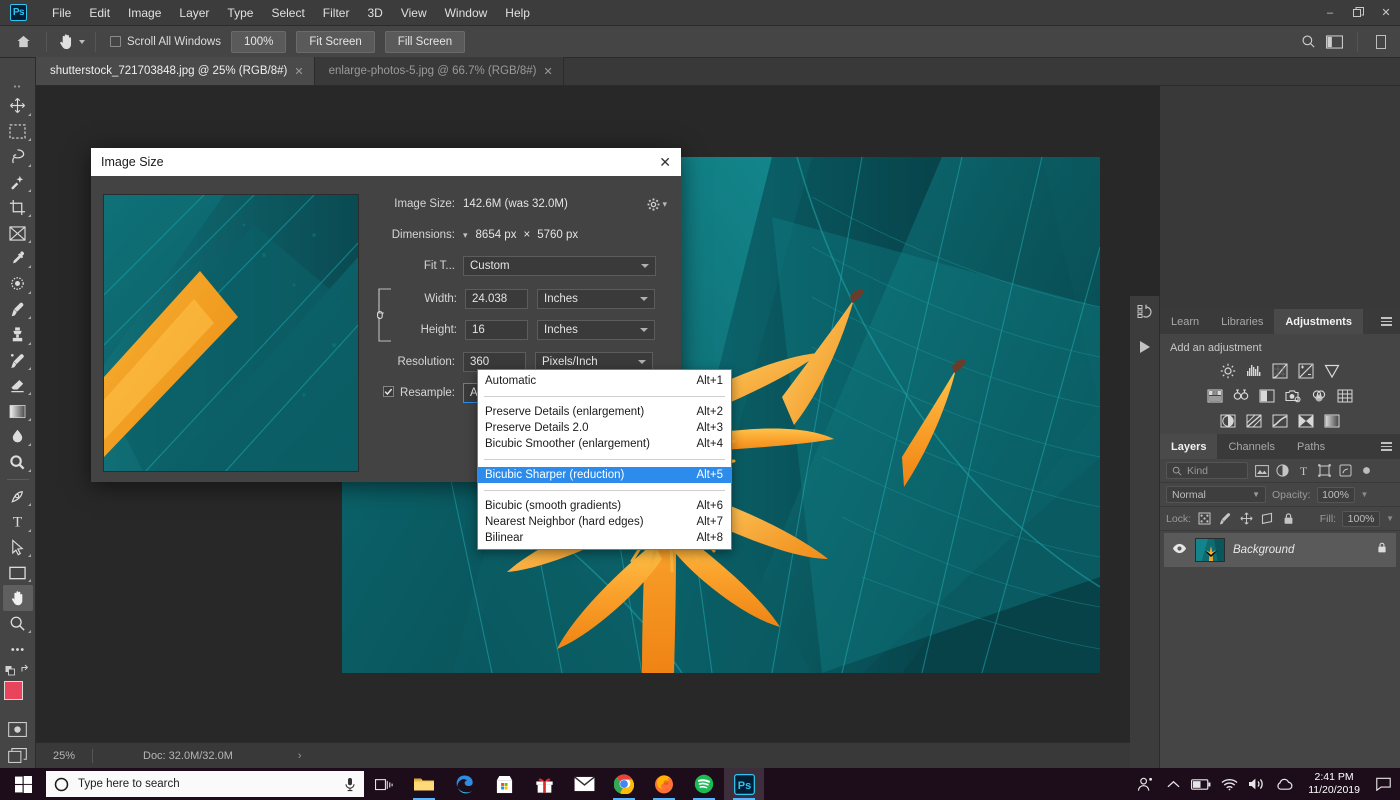 This screenshot has width=1400, height=800. I want to click on lock-artboard-icon, so click(1267, 518).